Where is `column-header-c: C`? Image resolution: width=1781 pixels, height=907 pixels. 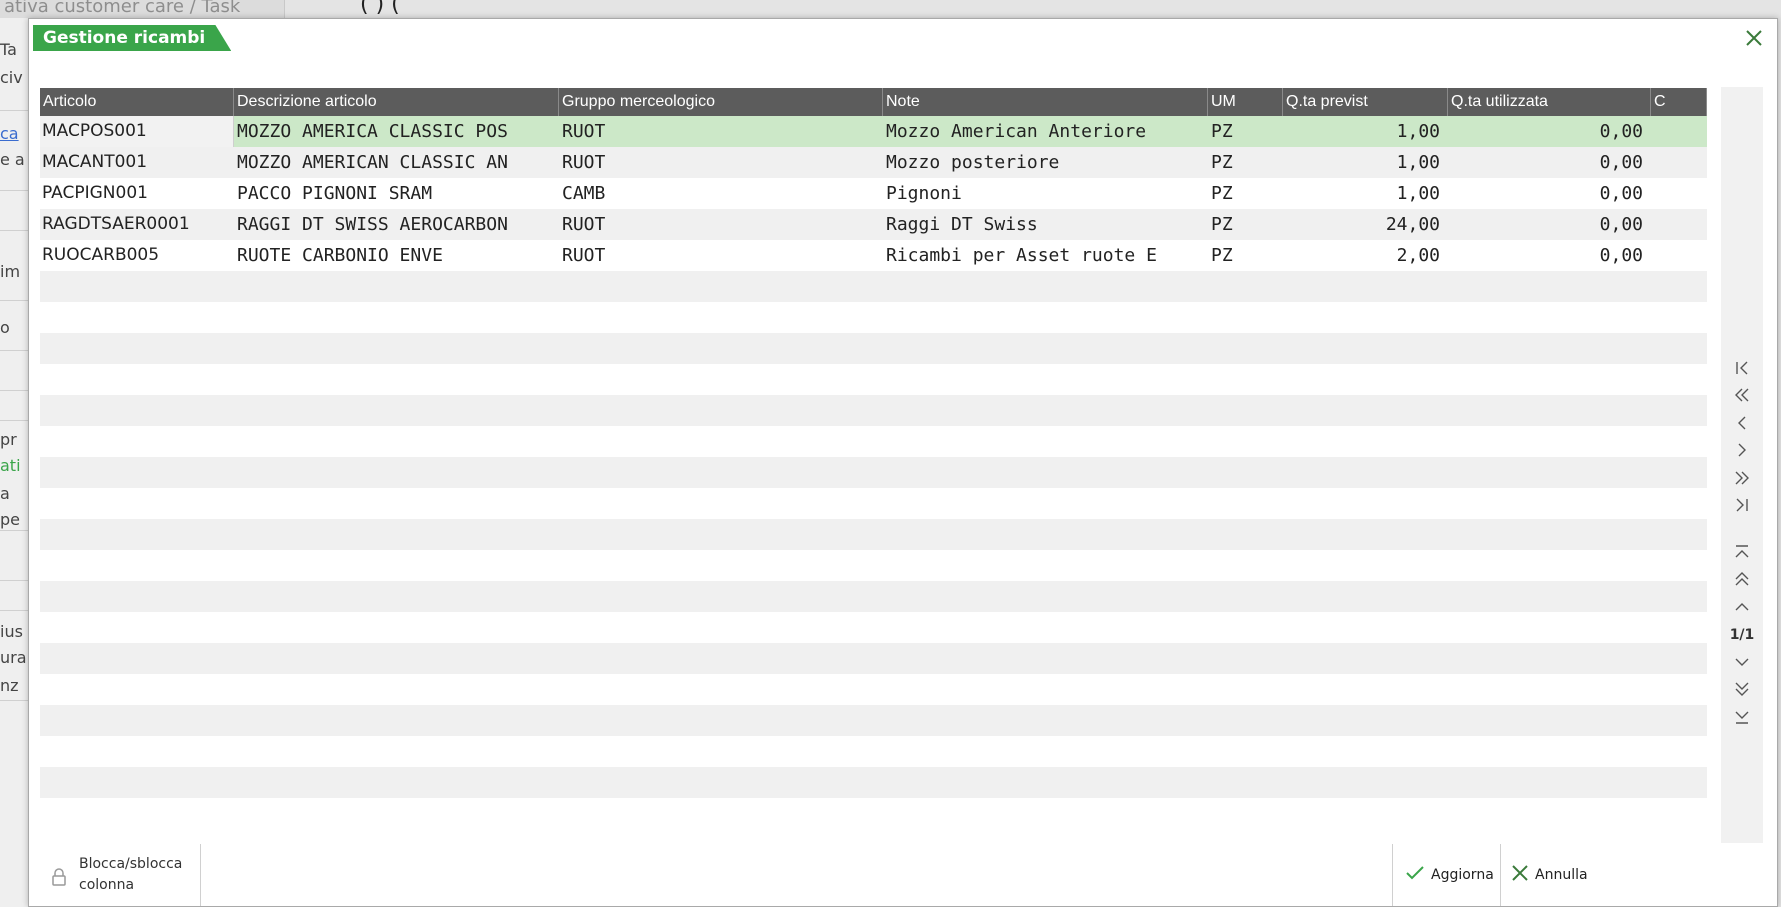
column-header-c: C is located at coordinates (1679, 102).